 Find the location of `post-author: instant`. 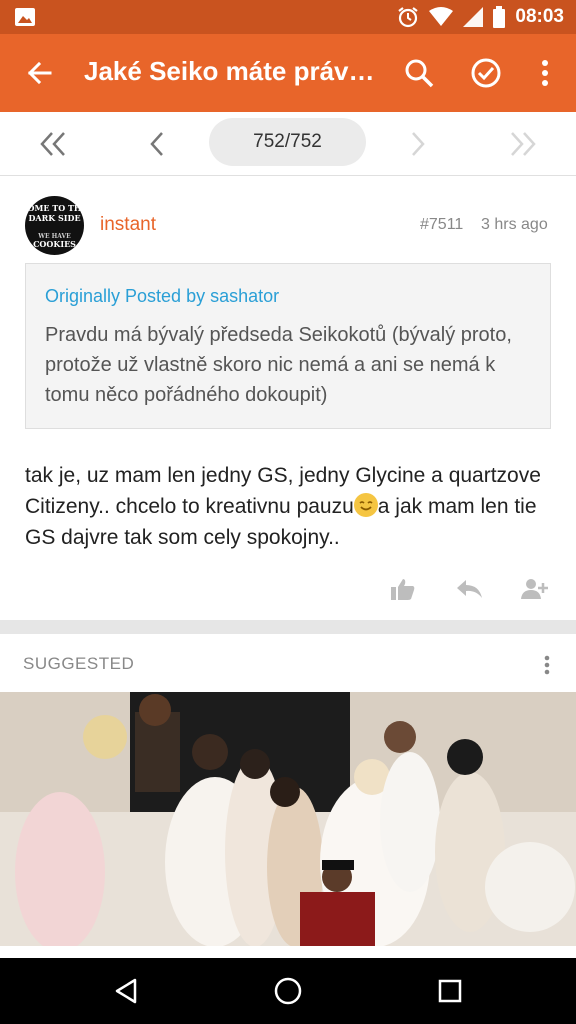

post-author: instant is located at coordinates (128, 225).